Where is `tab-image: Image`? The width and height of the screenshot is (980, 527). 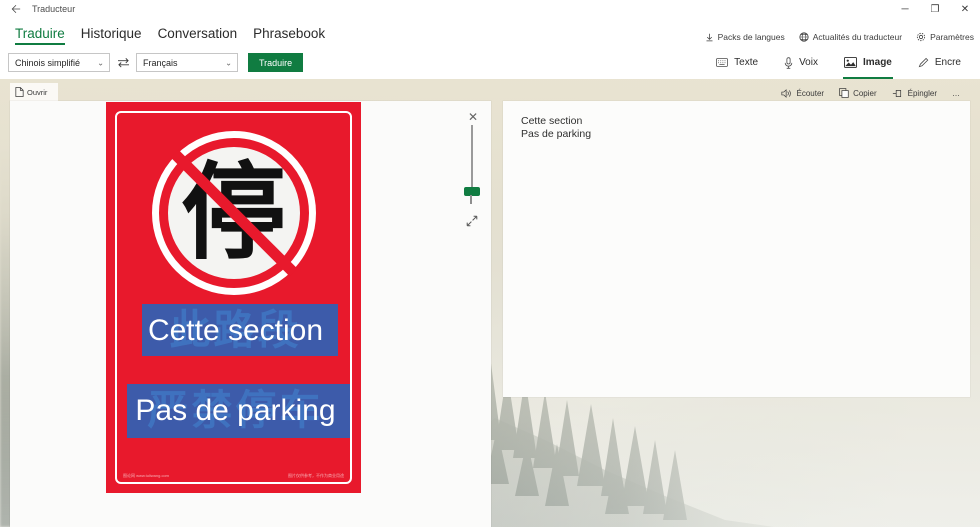
tab-image: Image is located at coordinates (868, 62).